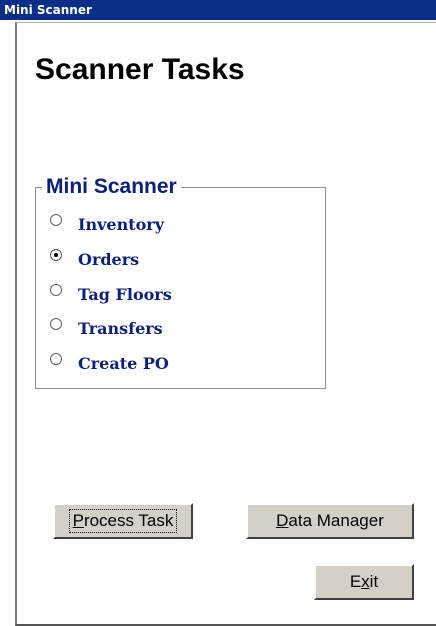 The height and width of the screenshot is (626, 436). What do you see at coordinates (140, 69) in the screenshot?
I see `page-title: Scanner Tasks` at bounding box center [140, 69].